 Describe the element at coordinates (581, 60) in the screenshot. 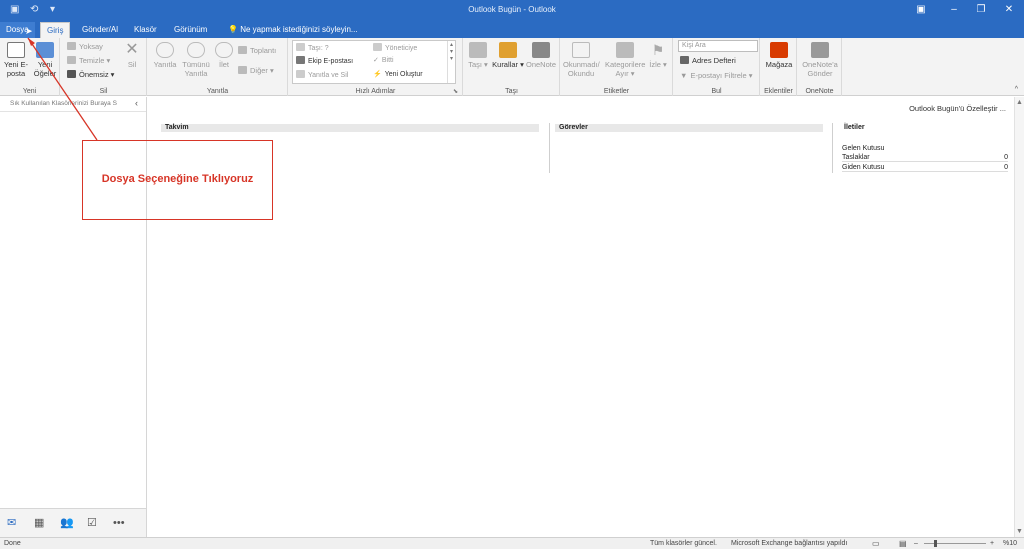

I see `unread-read-button: Okunmadı/ Okundu` at that location.